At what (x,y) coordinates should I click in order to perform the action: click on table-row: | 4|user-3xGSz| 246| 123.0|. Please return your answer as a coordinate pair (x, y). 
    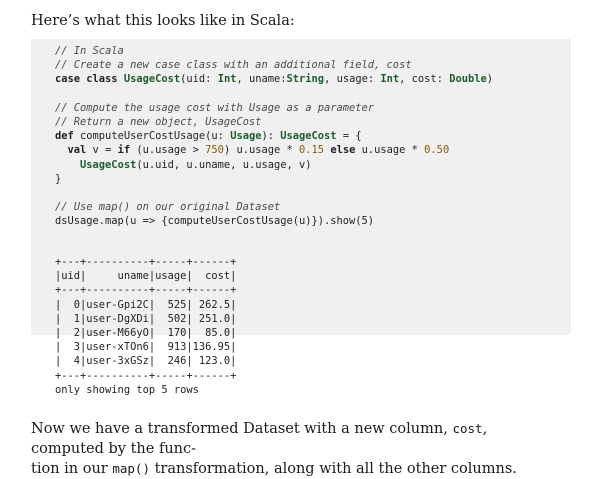
    Looking at the image, I should click on (146, 361).